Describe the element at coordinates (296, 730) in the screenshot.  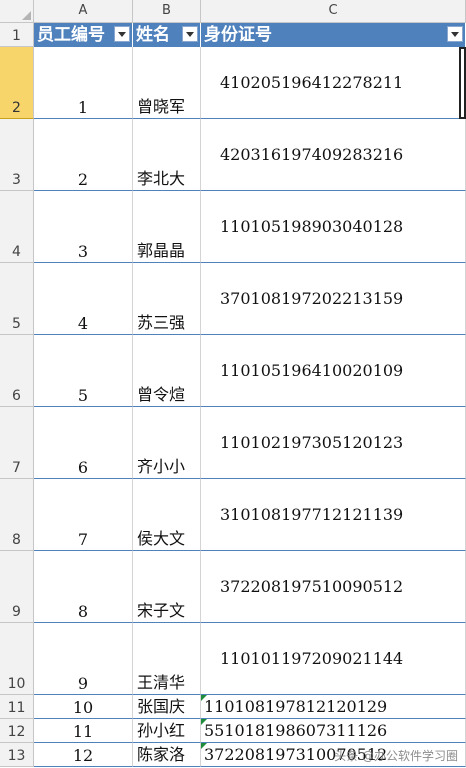
I see `id-number-text: 551018198607311126` at that location.